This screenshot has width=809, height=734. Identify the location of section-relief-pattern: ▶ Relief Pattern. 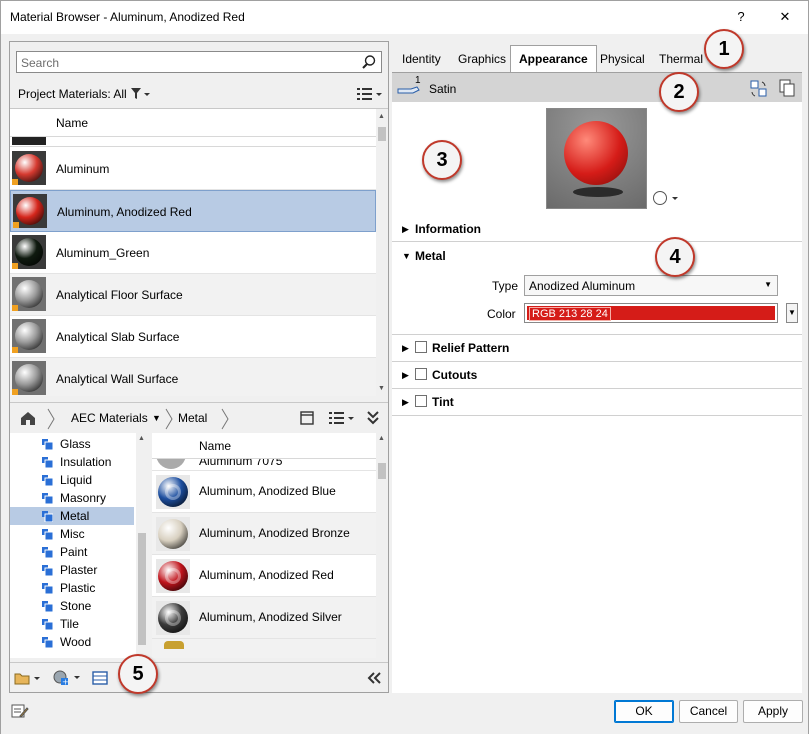
(597, 348).